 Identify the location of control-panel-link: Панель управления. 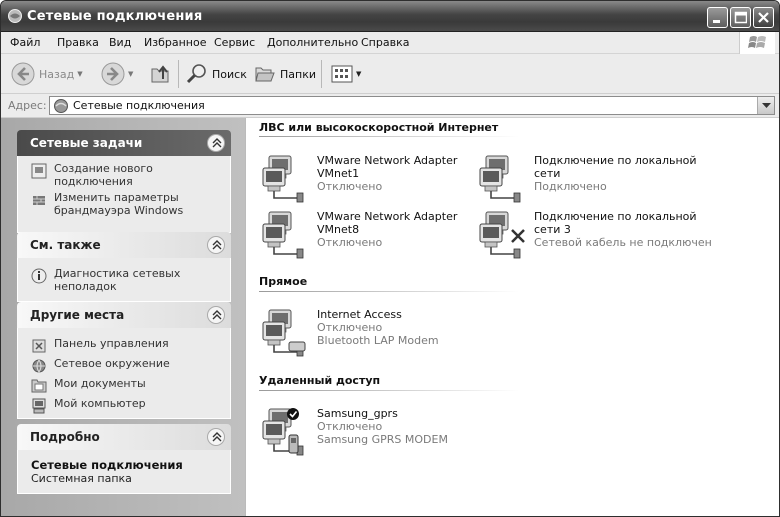
(124, 347).